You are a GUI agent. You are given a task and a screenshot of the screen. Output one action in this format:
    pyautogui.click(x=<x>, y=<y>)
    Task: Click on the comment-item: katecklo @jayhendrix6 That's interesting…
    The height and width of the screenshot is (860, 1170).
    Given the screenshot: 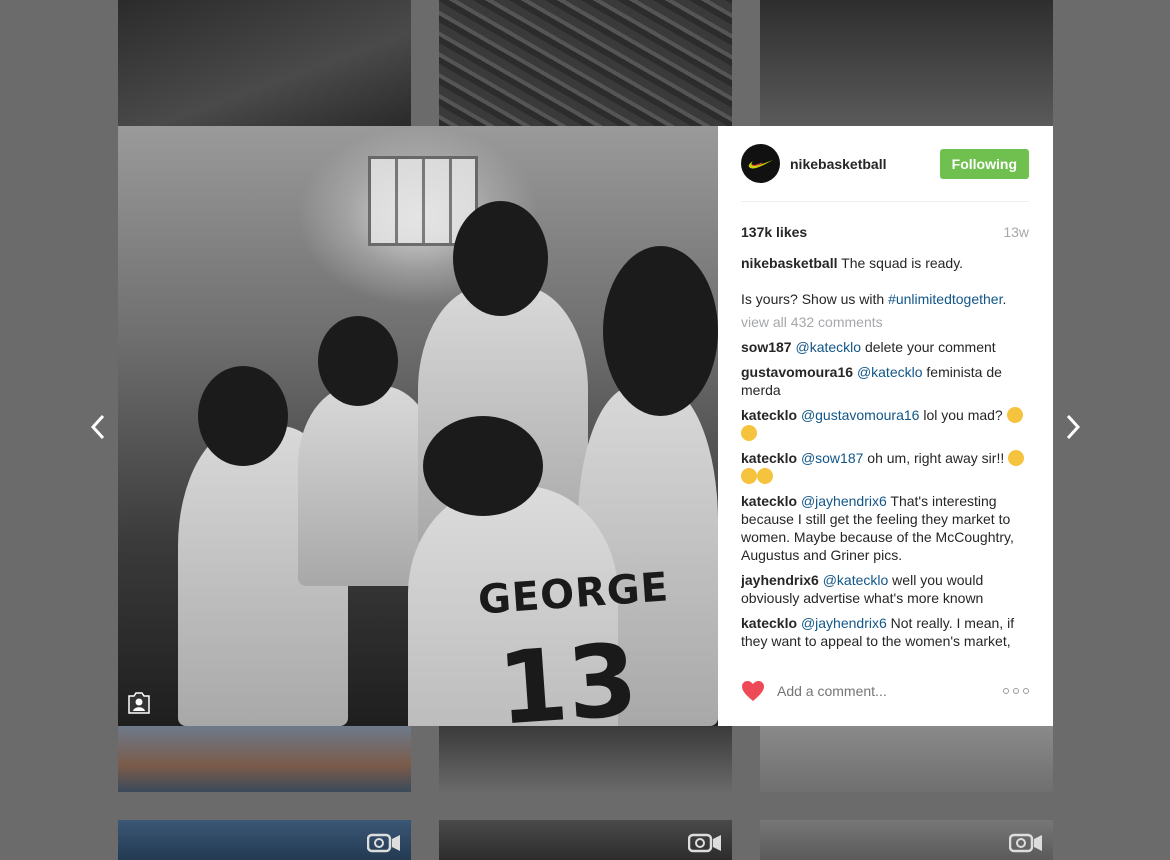 What is the action you would take?
    pyautogui.click(x=885, y=528)
    